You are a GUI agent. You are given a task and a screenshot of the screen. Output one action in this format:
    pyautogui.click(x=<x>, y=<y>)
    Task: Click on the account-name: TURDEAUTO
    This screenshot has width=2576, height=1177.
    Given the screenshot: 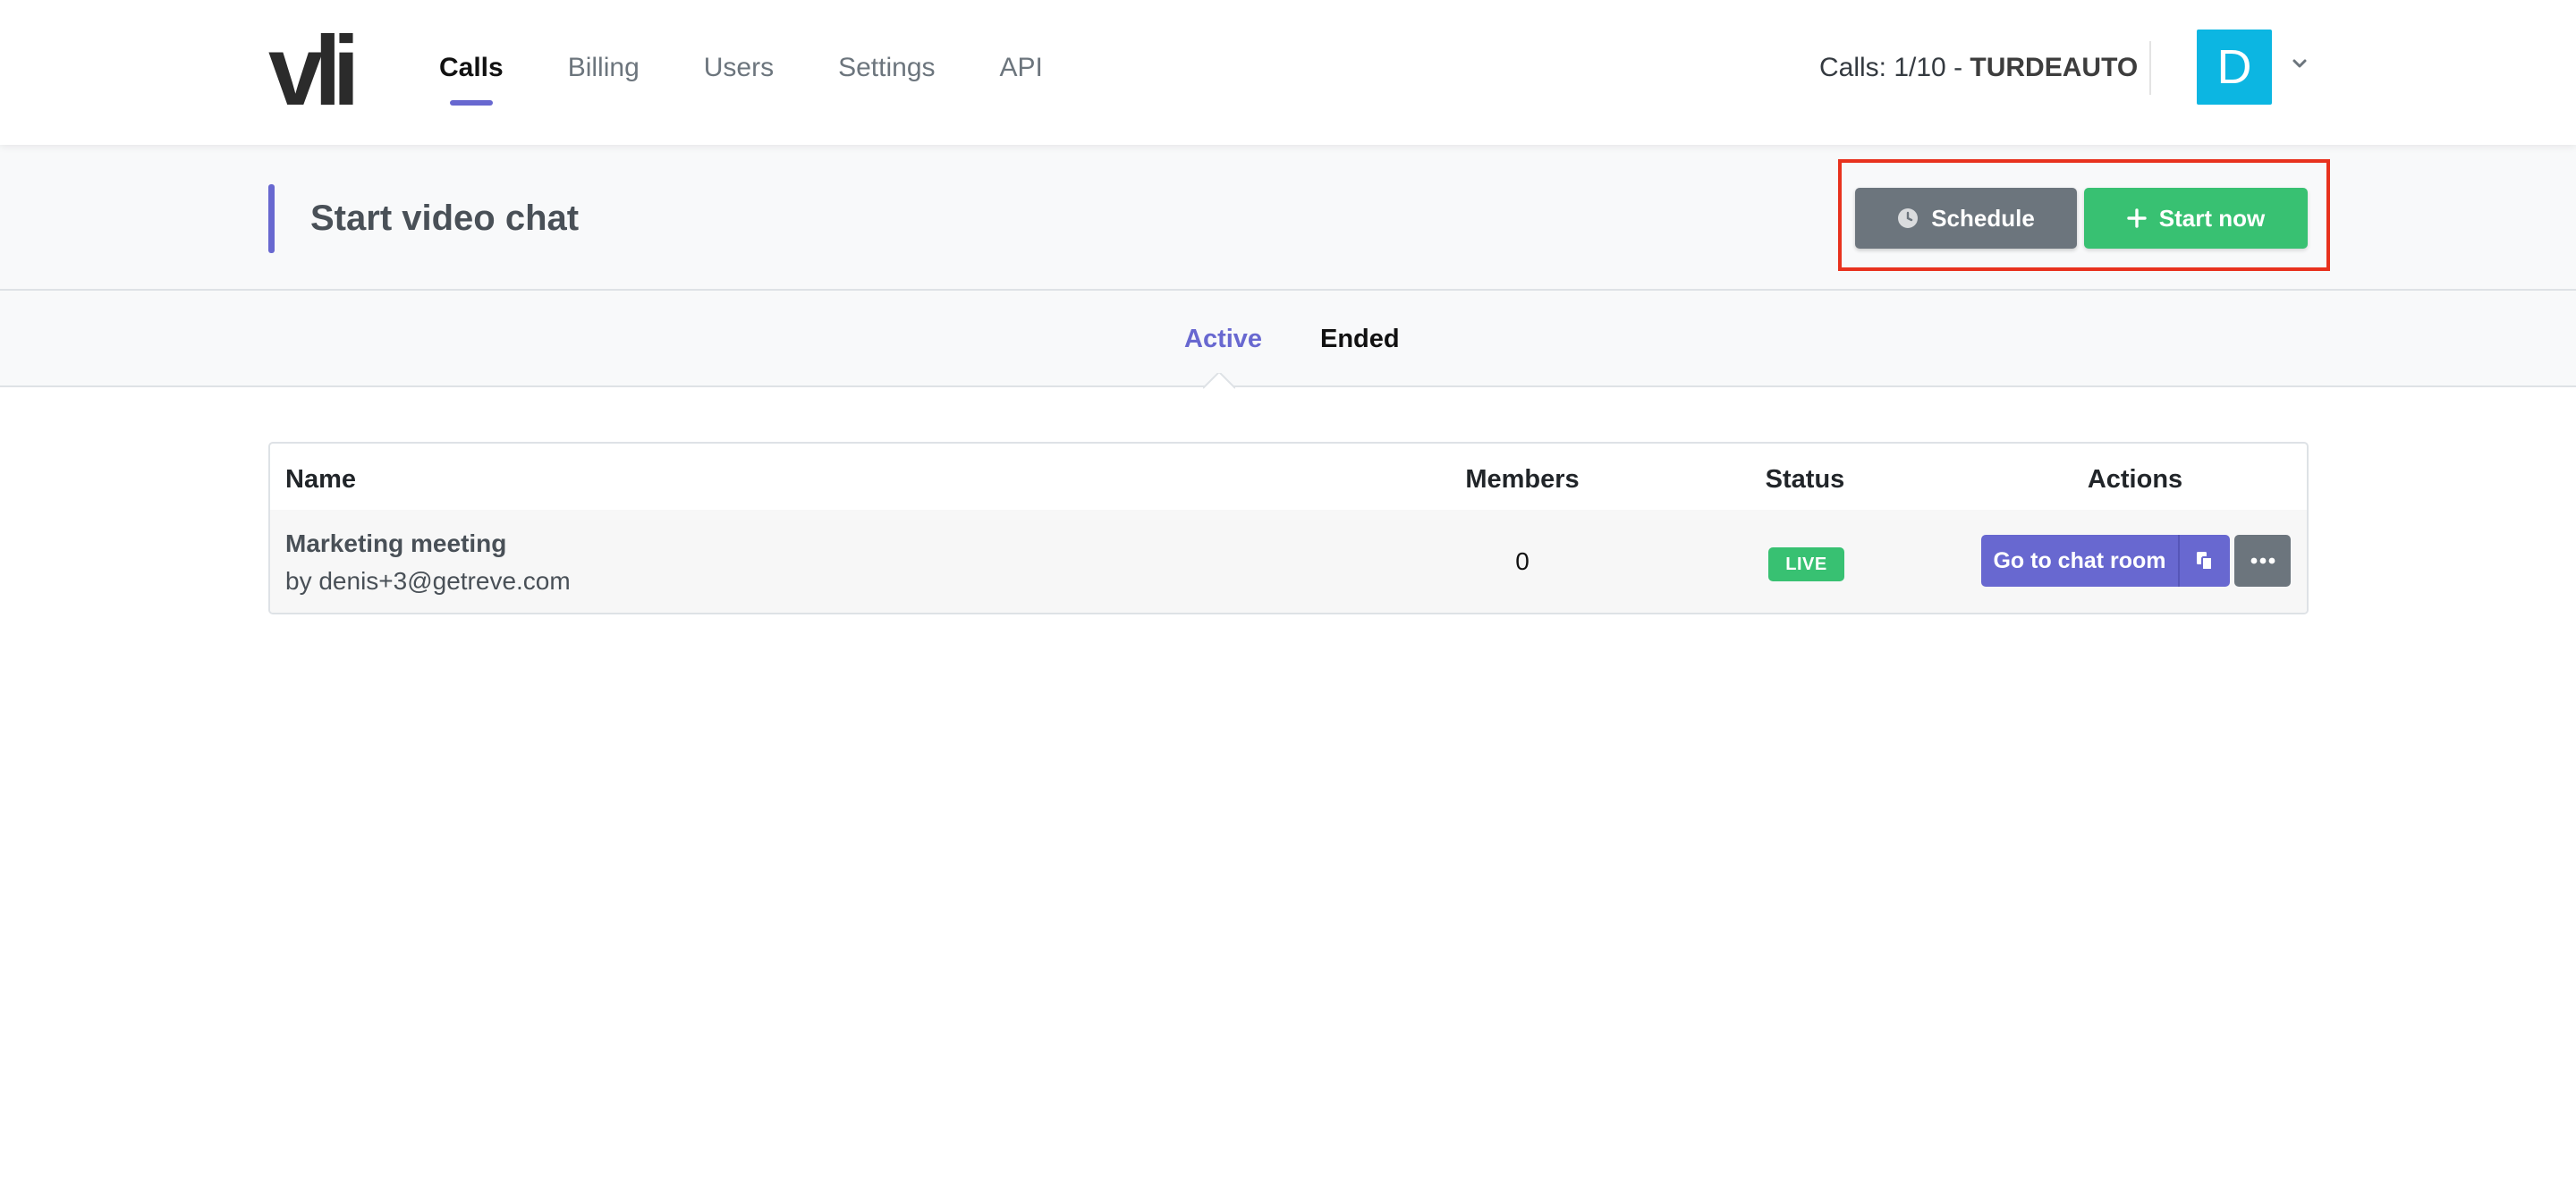 What is the action you would take?
    pyautogui.click(x=2054, y=67)
    